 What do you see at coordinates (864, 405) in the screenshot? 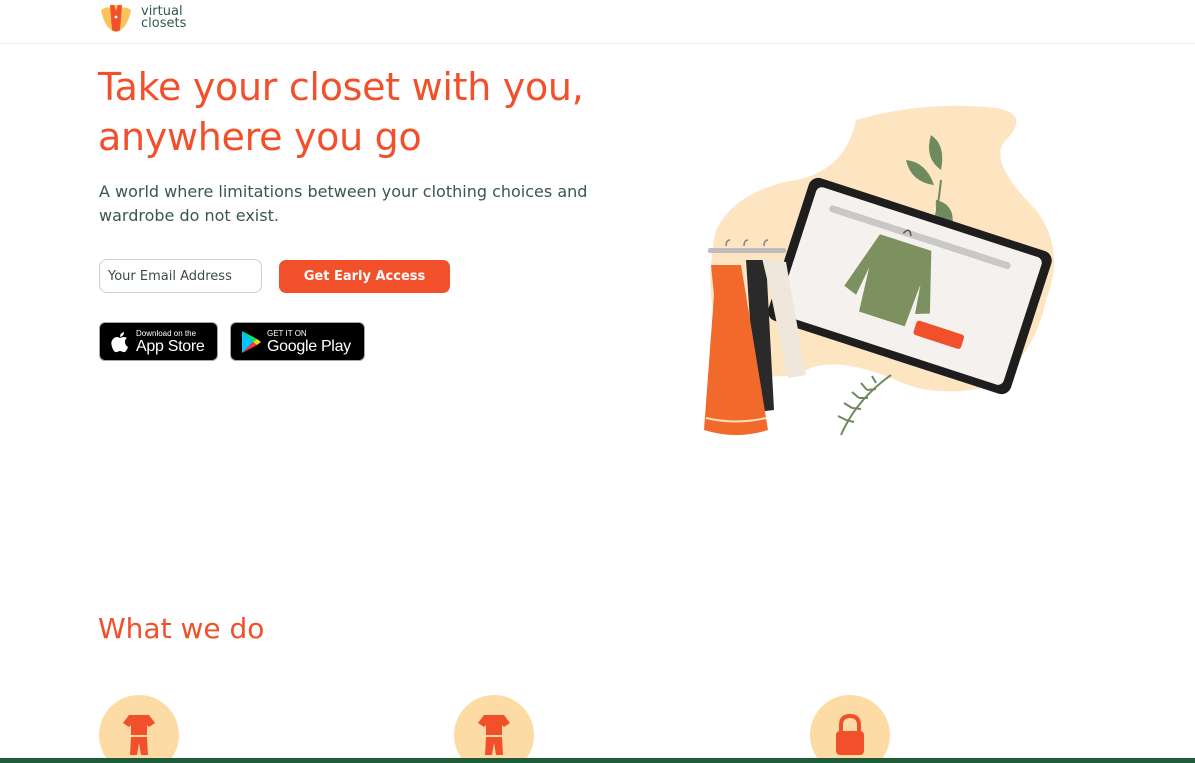
I see `fern-leaves` at bounding box center [864, 405].